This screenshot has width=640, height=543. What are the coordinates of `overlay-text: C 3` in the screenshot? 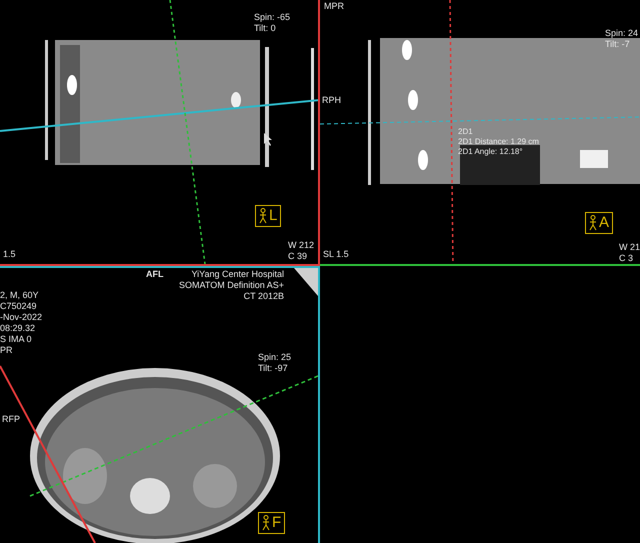 It's located at (626, 258).